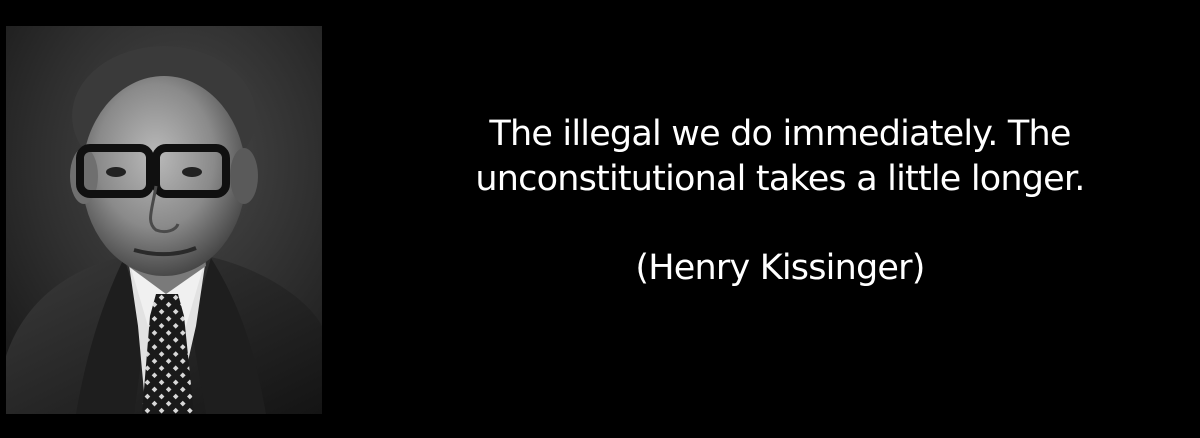 This screenshot has width=1200, height=438. I want to click on quote-line-2: unconstitutional takes a little longer., so click(780, 179).